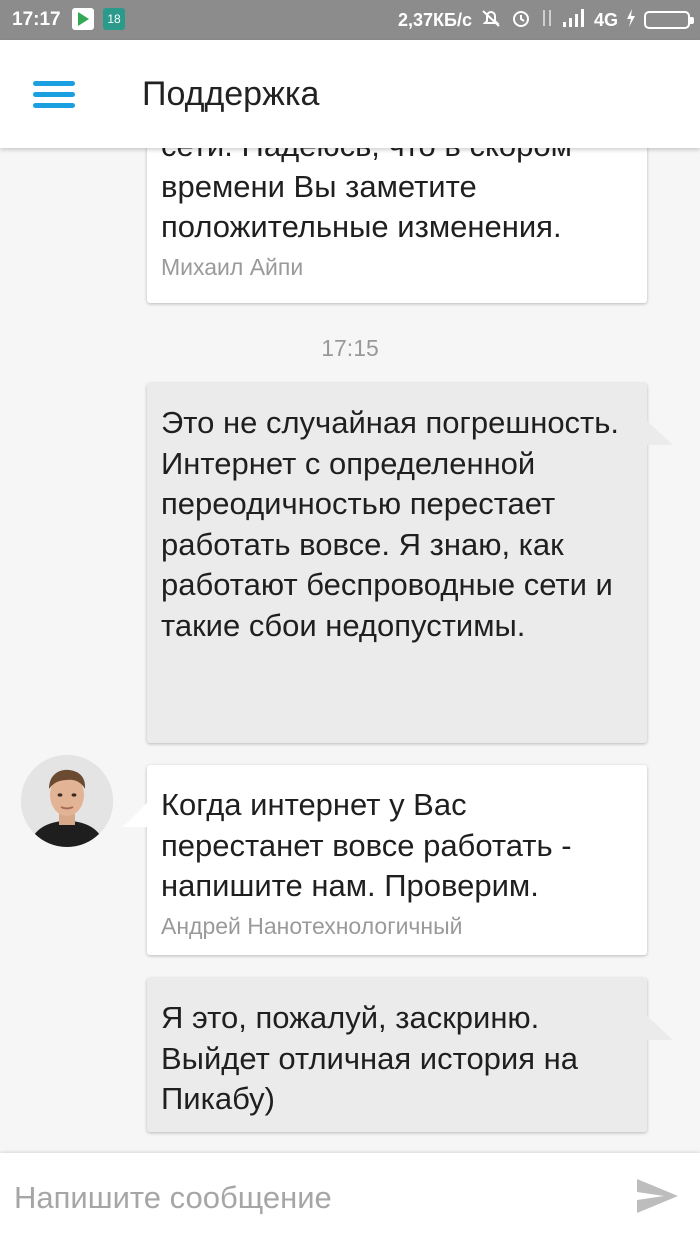  What do you see at coordinates (631, 20) in the screenshot?
I see `charging-icon` at bounding box center [631, 20].